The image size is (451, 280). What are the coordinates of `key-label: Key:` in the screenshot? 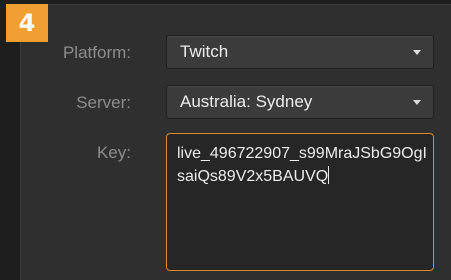 It's located at (113, 152).